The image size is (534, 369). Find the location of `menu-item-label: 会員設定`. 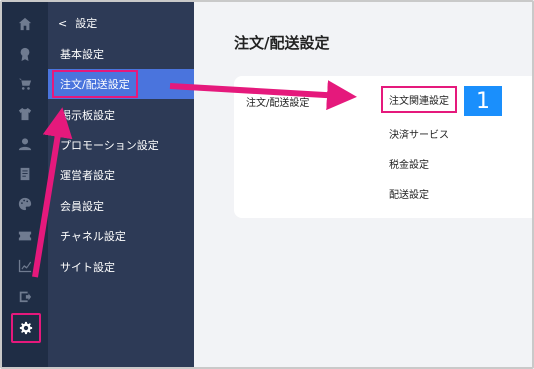

menu-item-label: 会員設定 is located at coordinates (82, 206).